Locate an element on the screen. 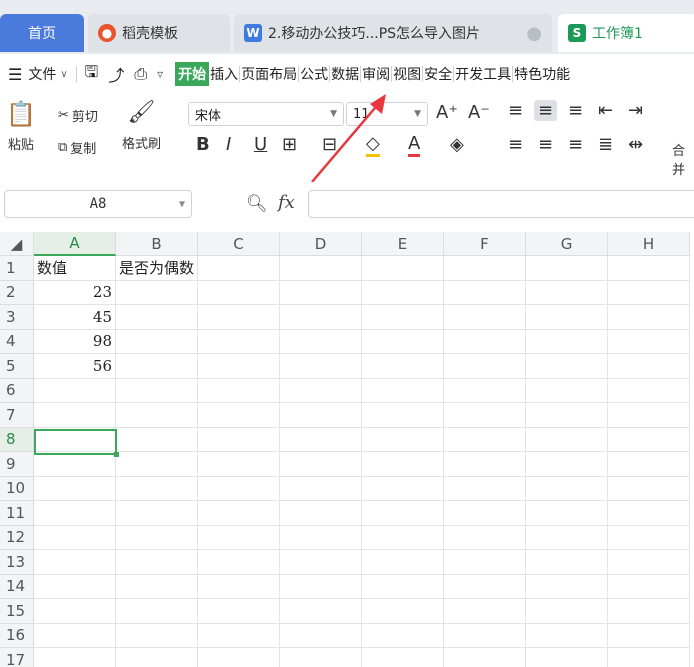 The height and width of the screenshot is (667, 694). menu-file: 文件 is located at coordinates (42, 74).